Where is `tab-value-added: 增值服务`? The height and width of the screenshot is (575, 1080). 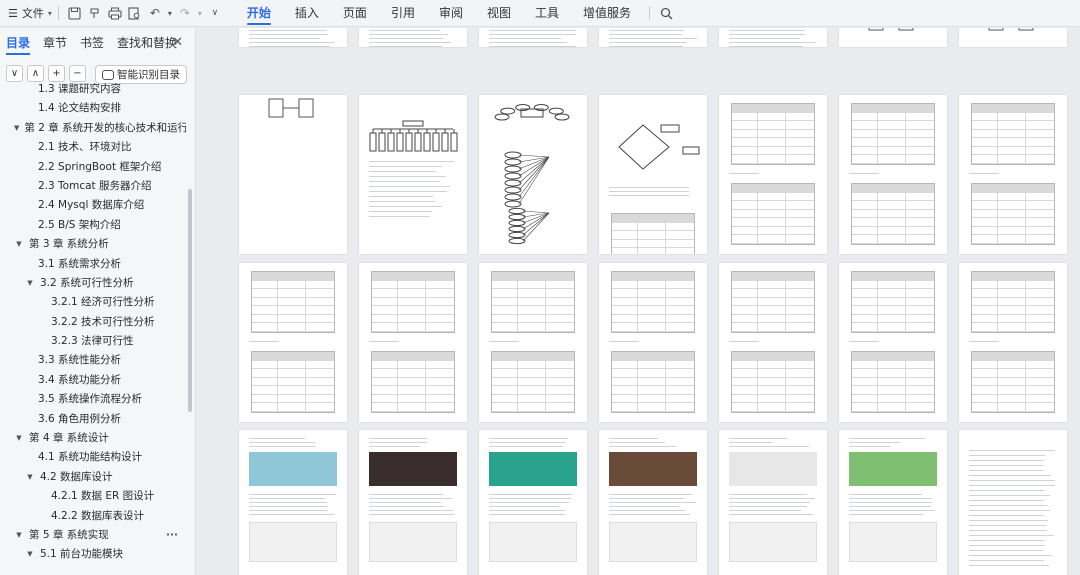
tab-value-added: 增值服务 is located at coordinates (607, 13).